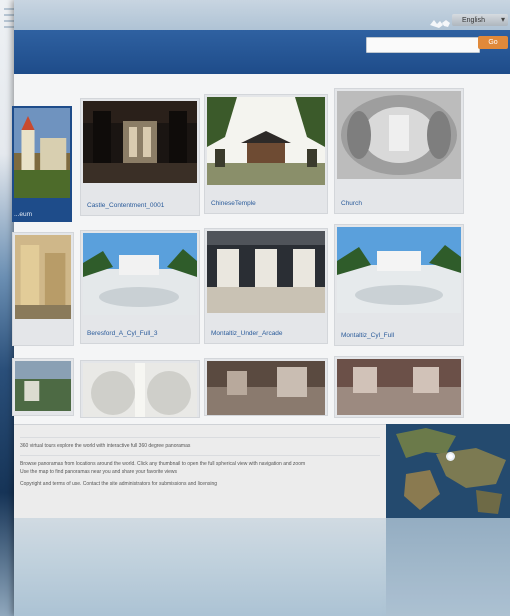  I want to click on world-map, so click(448, 471).